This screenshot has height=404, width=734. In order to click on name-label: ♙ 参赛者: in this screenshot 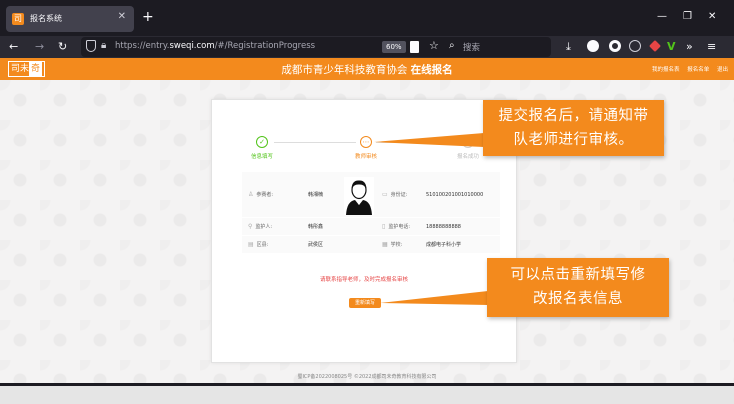, I will do `click(261, 194)`.